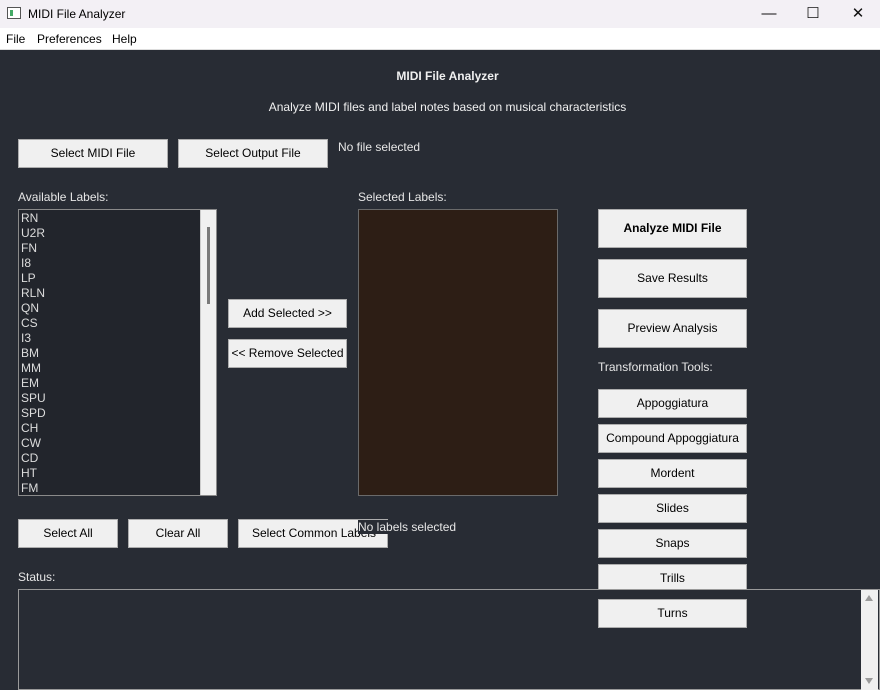 Image resolution: width=880 pixels, height=690 pixels. Describe the element at coordinates (458, 352) in the screenshot. I see `selected-labels-list` at that location.